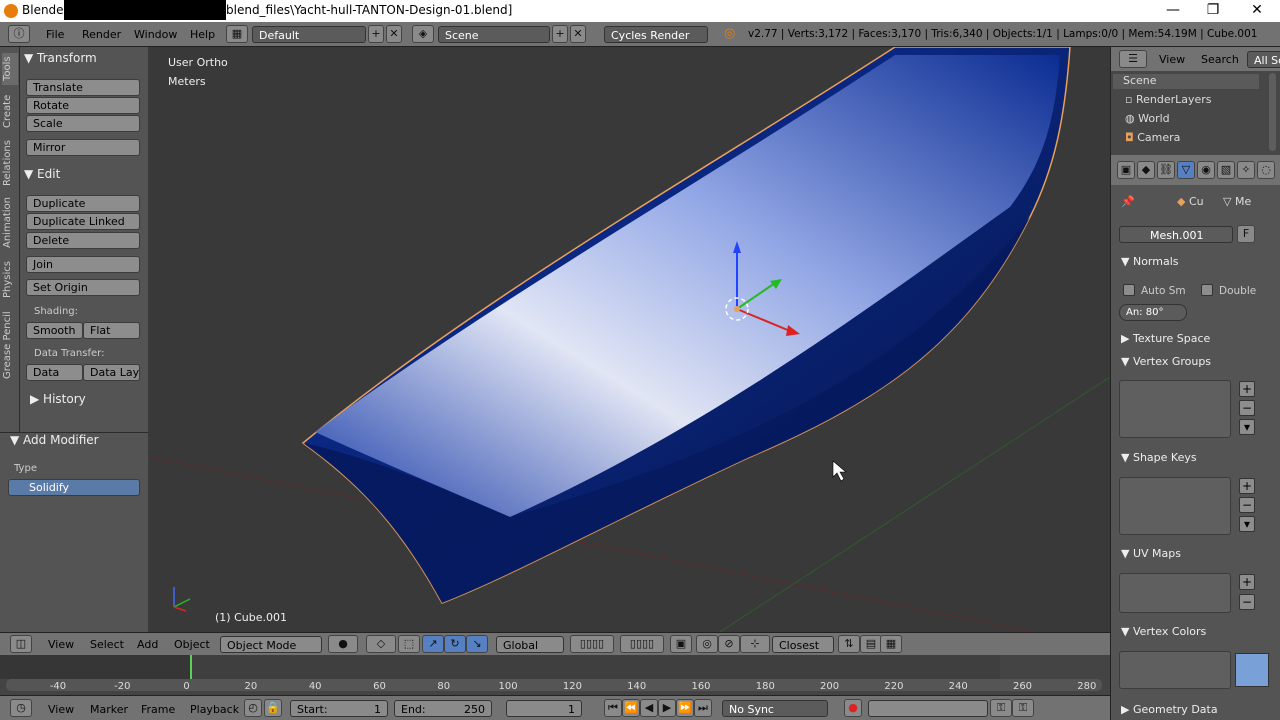 The image size is (1280, 720). What do you see at coordinates (755, 644) in the screenshot?
I see `snap-element-icon: ⊹` at bounding box center [755, 644].